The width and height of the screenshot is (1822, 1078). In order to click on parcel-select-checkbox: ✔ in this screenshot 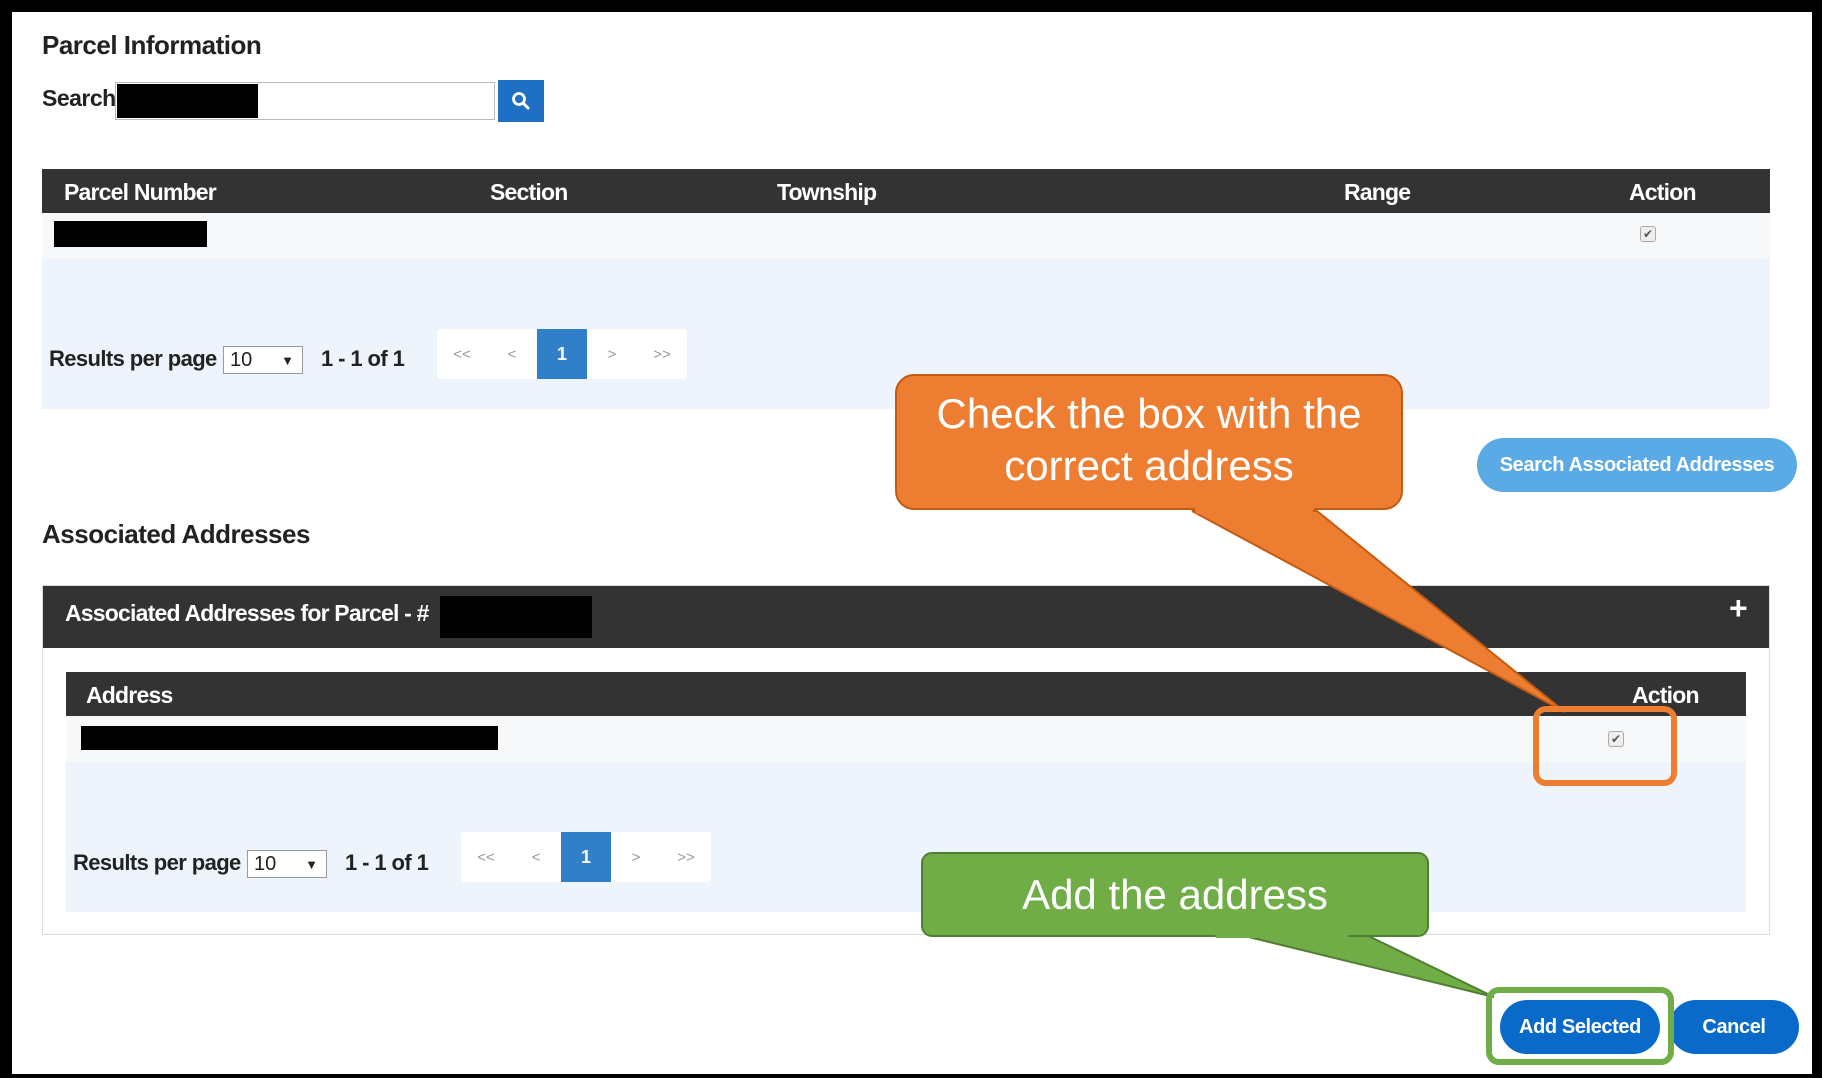, I will do `click(1648, 234)`.